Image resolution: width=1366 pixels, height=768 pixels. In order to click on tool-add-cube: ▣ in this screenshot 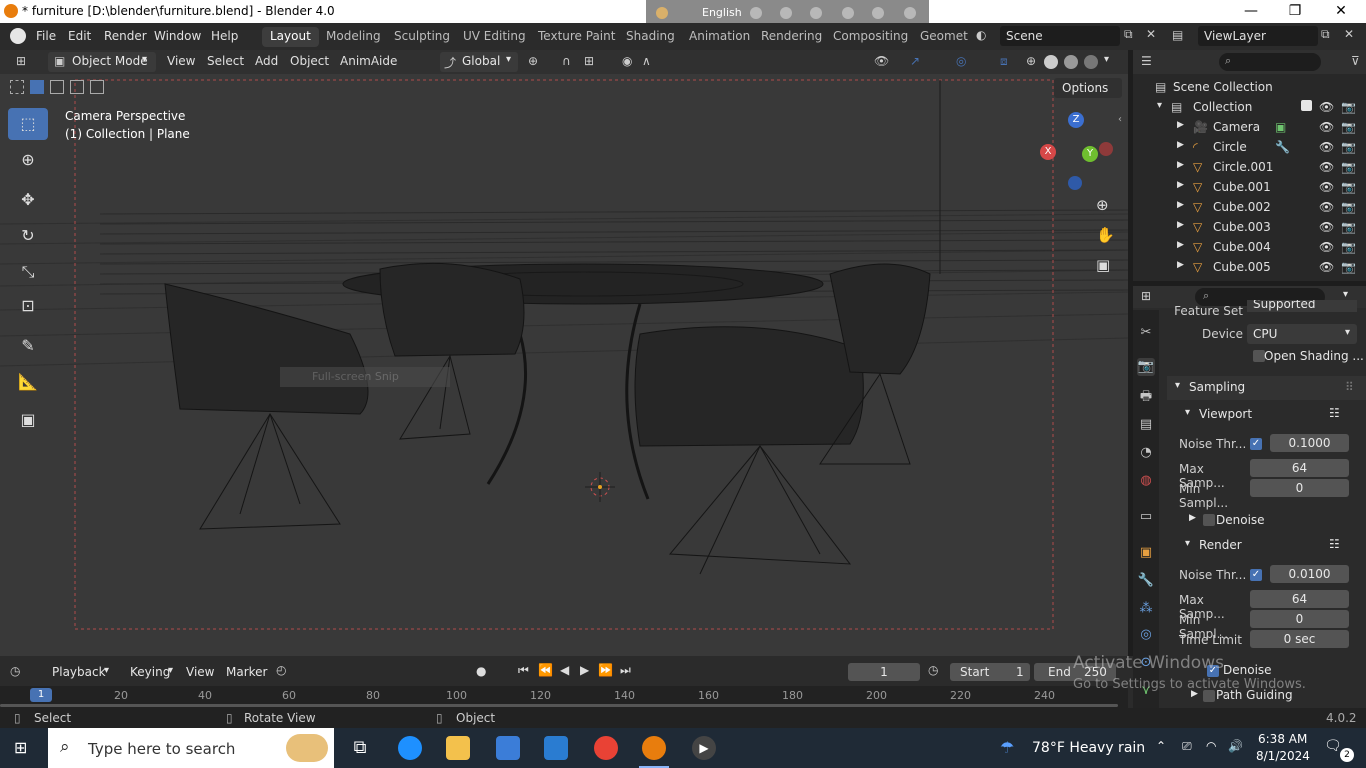, I will do `click(28, 420)`.